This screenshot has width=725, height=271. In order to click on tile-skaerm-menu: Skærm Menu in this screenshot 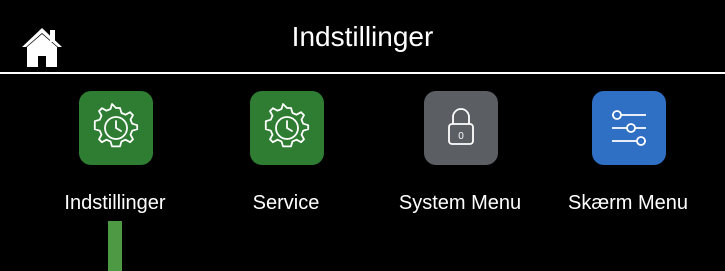, I will do `click(628, 156)`.